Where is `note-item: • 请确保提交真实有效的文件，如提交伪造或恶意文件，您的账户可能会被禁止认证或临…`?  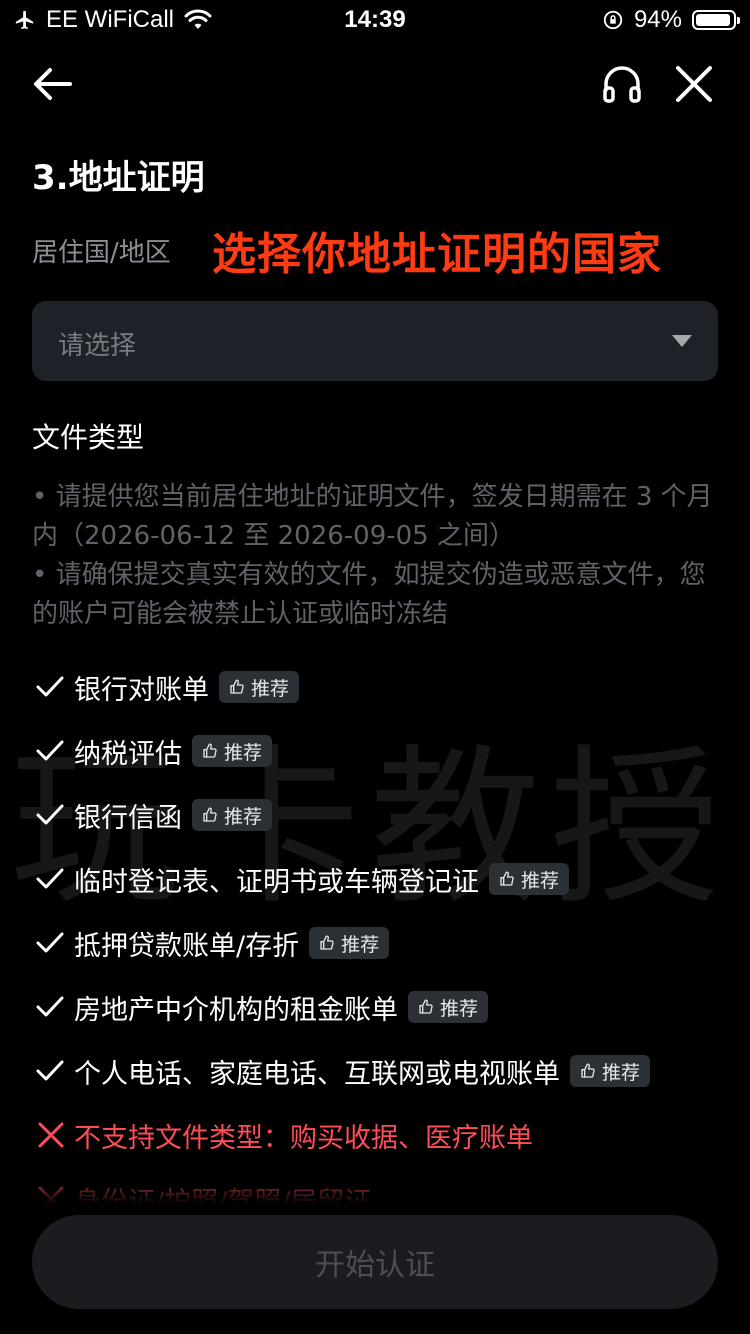 note-item: • 请确保提交真实有效的文件，如提交伪造或恶意文件，您的账户可能会被禁止认证或临… is located at coordinates (369, 594).